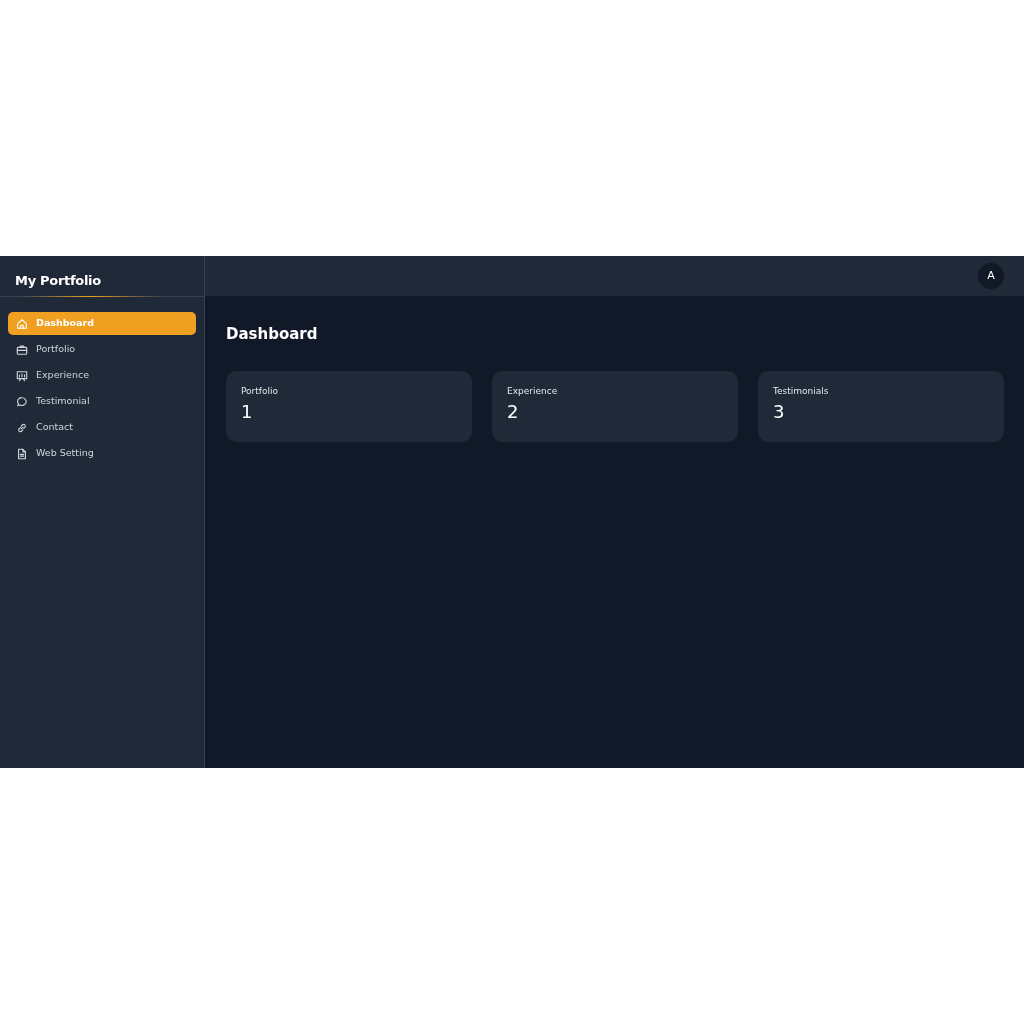 The width and height of the screenshot is (1024, 1024). Describe the element at coordinates (260, 391) in the screenshot. I see `stat-label: Portfolio` at that location.